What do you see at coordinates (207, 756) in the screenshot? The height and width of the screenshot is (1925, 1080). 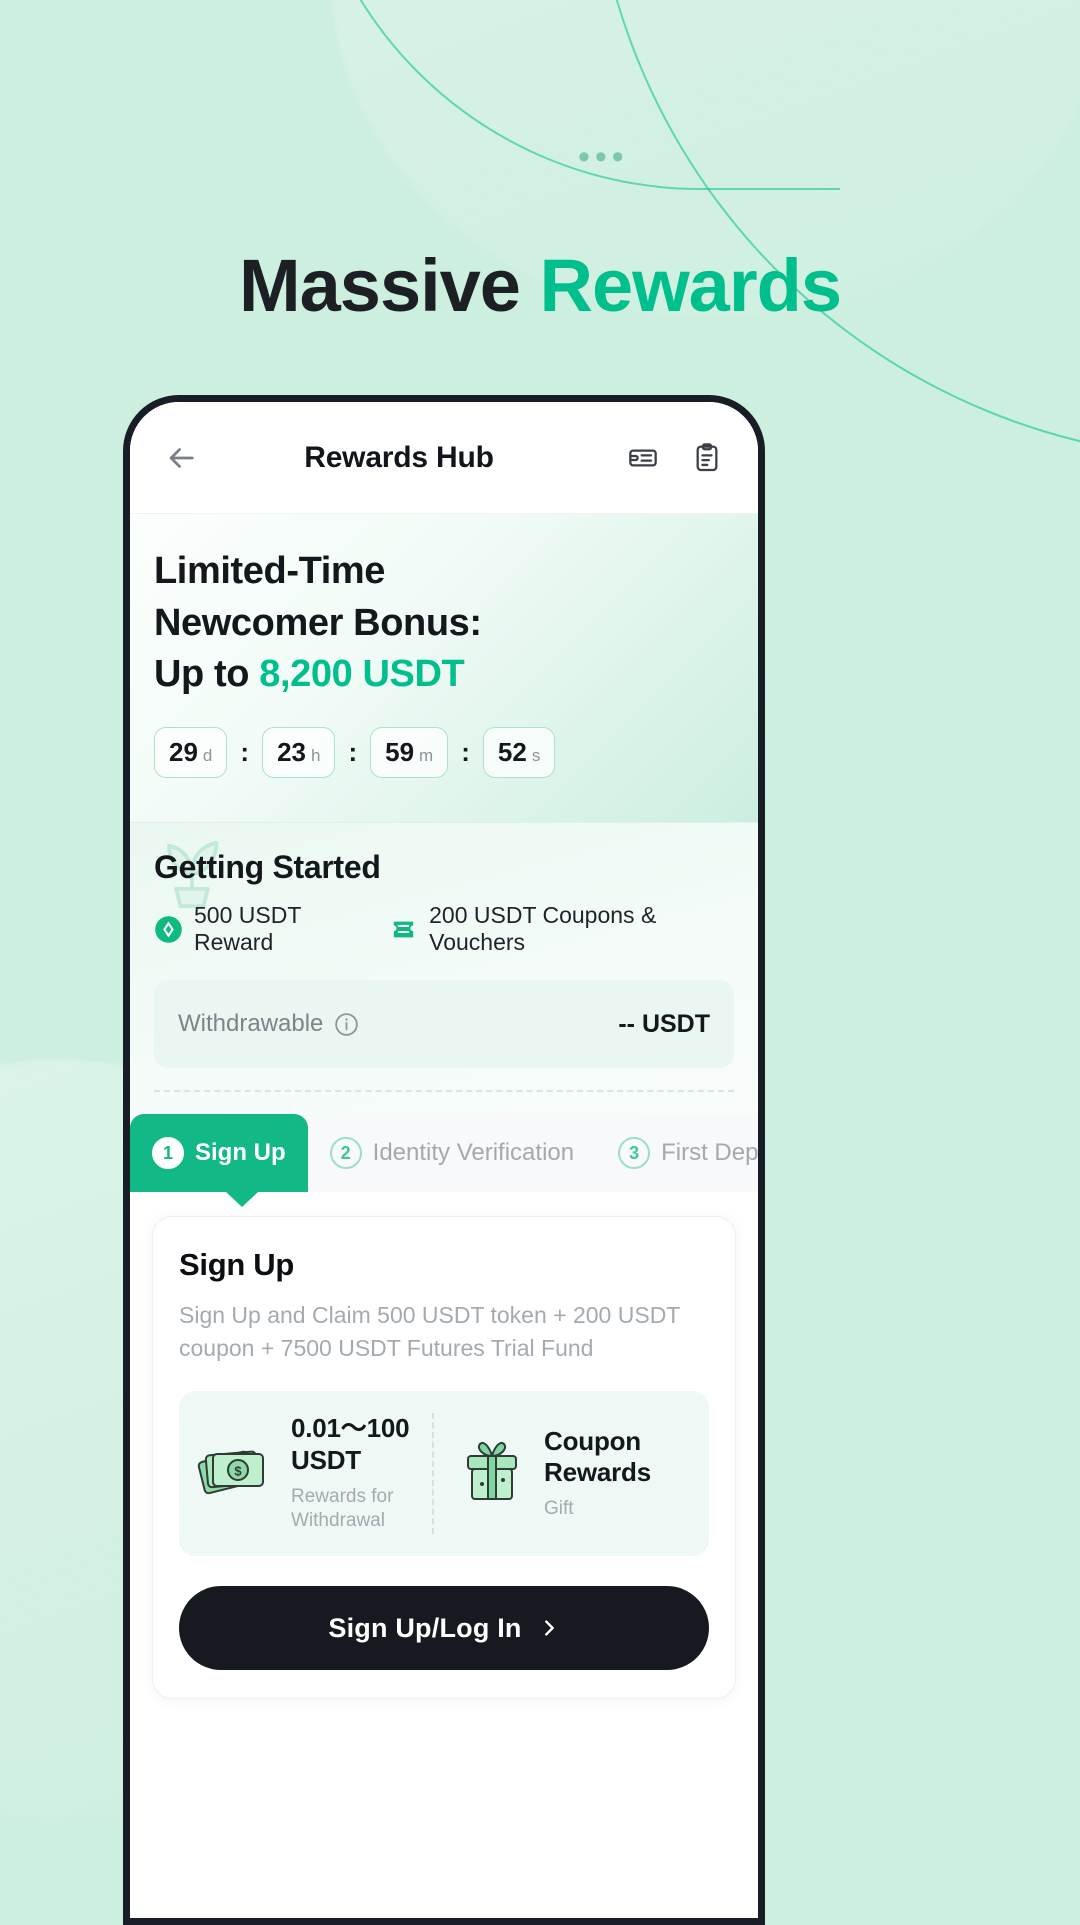 I see `countdown-days-unit: d` at bounding box center [207, 756].